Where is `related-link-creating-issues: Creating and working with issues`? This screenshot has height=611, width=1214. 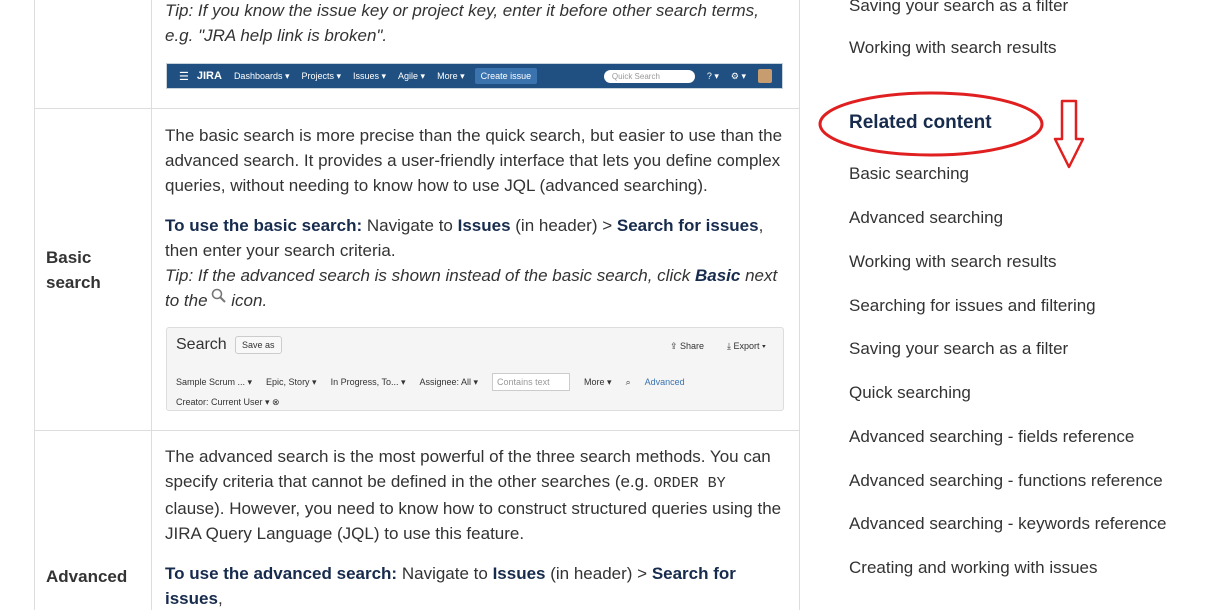
related-link-creating-issues: Creating and working with issues is located at coordinates (973, 568).